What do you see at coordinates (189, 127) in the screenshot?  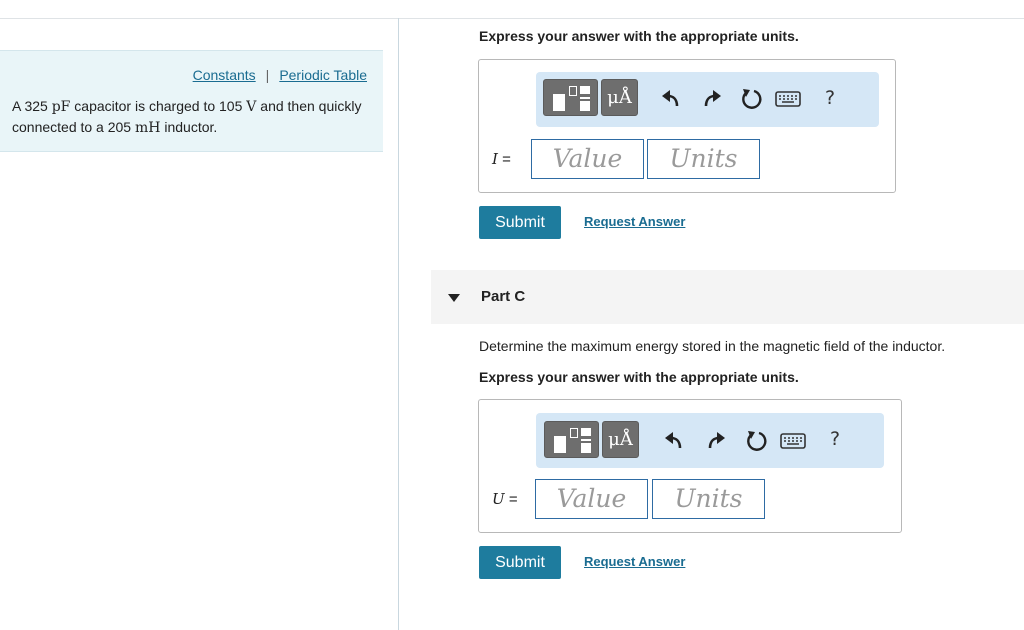 I see `problem-text-4: inductor.` at bounding box center [189, 127].